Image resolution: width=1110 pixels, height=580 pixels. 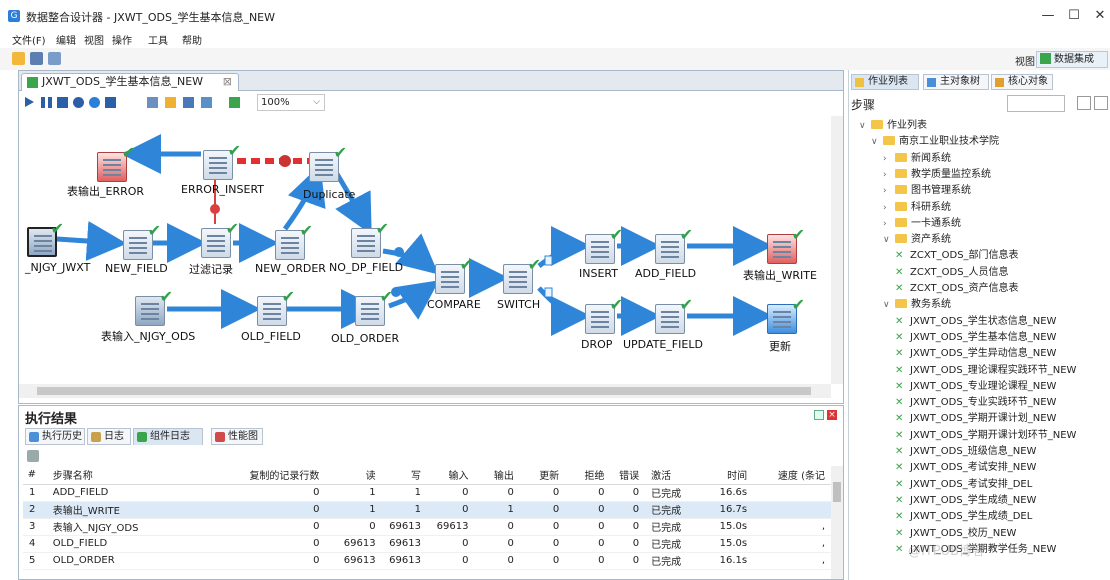 I want to click on editor-tab: JXWT_ODS_学生基本信息_NEW ⊠, so click(x=130, y=82).